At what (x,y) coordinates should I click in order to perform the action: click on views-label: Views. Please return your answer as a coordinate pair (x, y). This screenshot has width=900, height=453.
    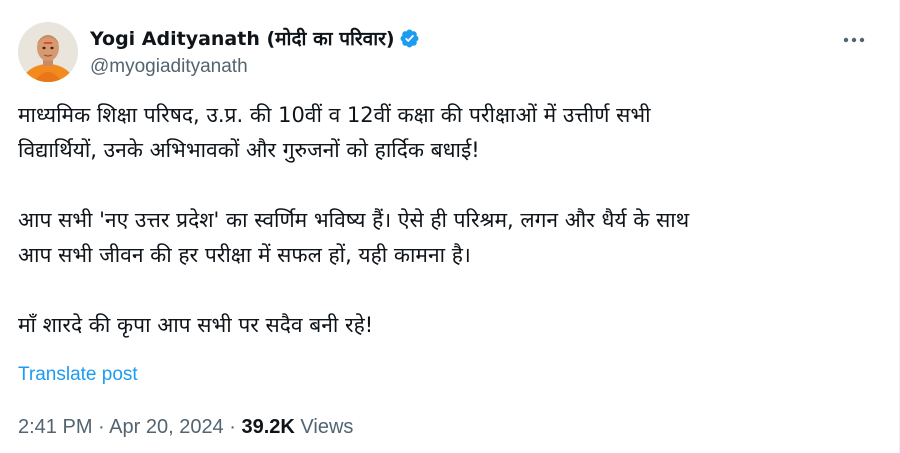
    Looking at the image, I should click on (324, 427).